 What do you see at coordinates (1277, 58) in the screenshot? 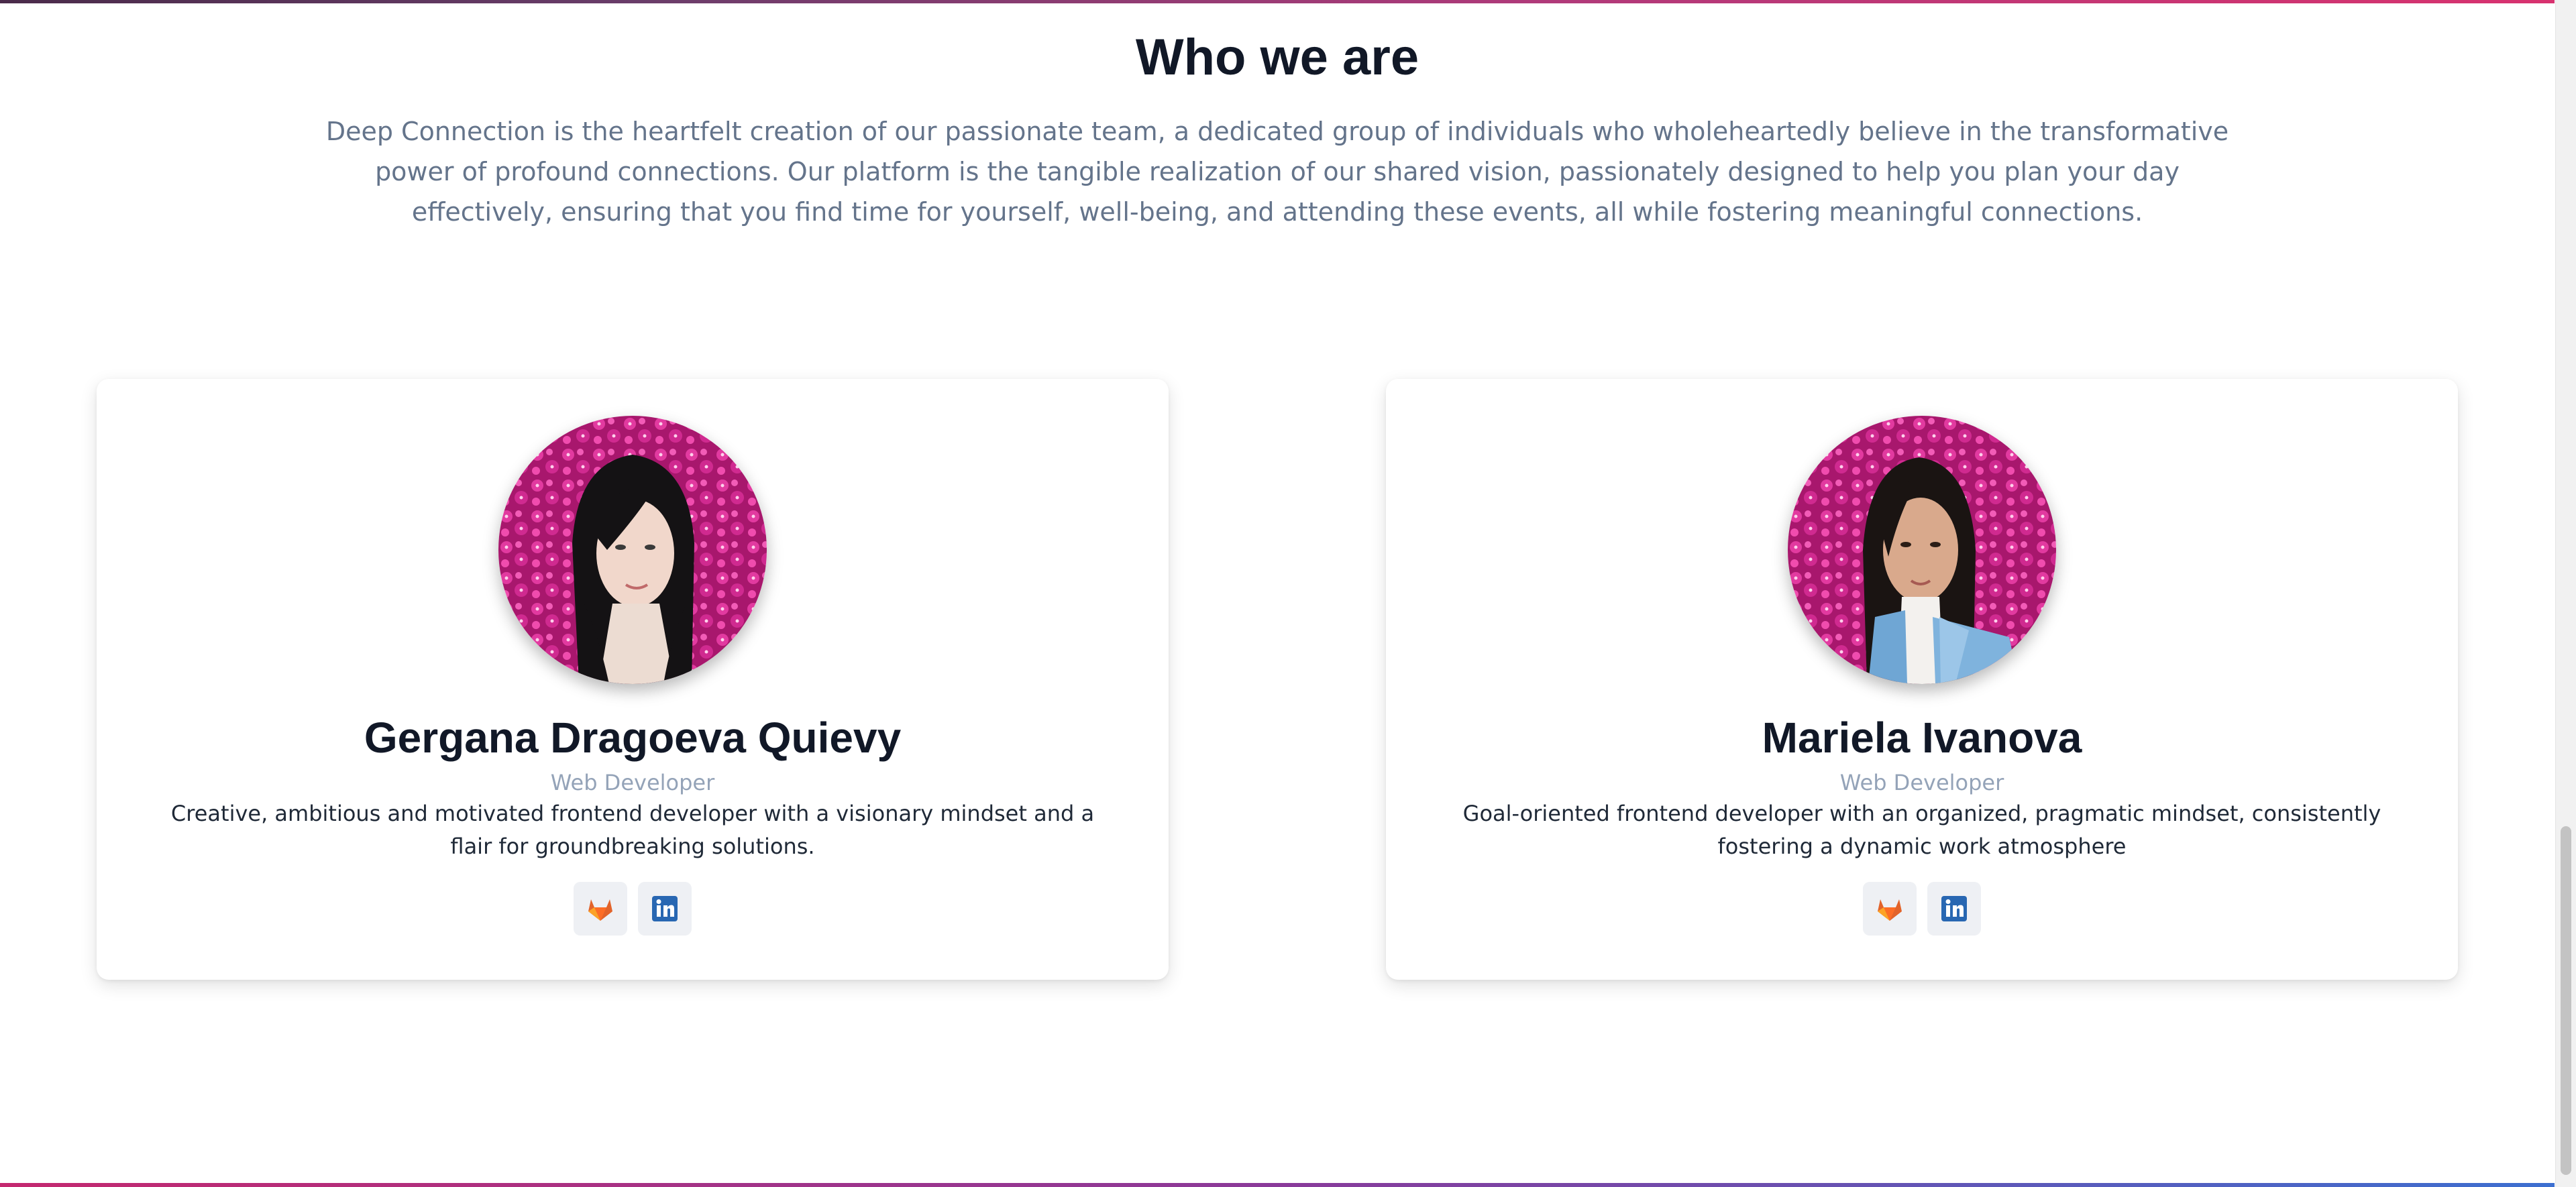
I see `section-title: Who we are` at bounding box center [1277, 58].